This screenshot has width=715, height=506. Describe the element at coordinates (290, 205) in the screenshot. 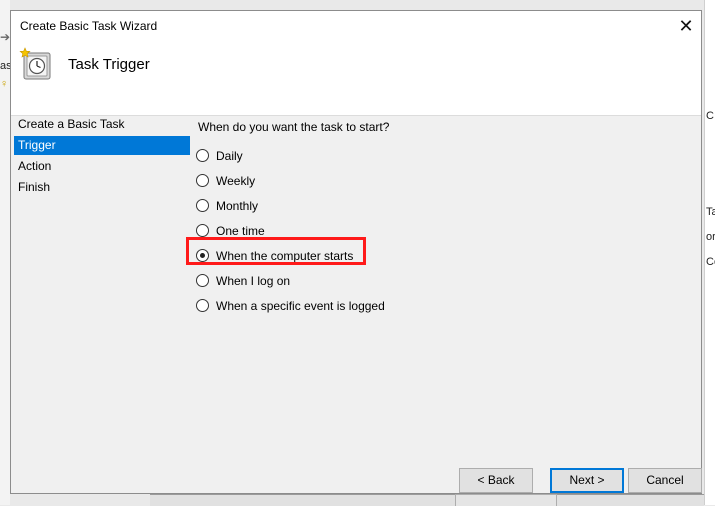

I see `option-monthly: Monthly` at that location.